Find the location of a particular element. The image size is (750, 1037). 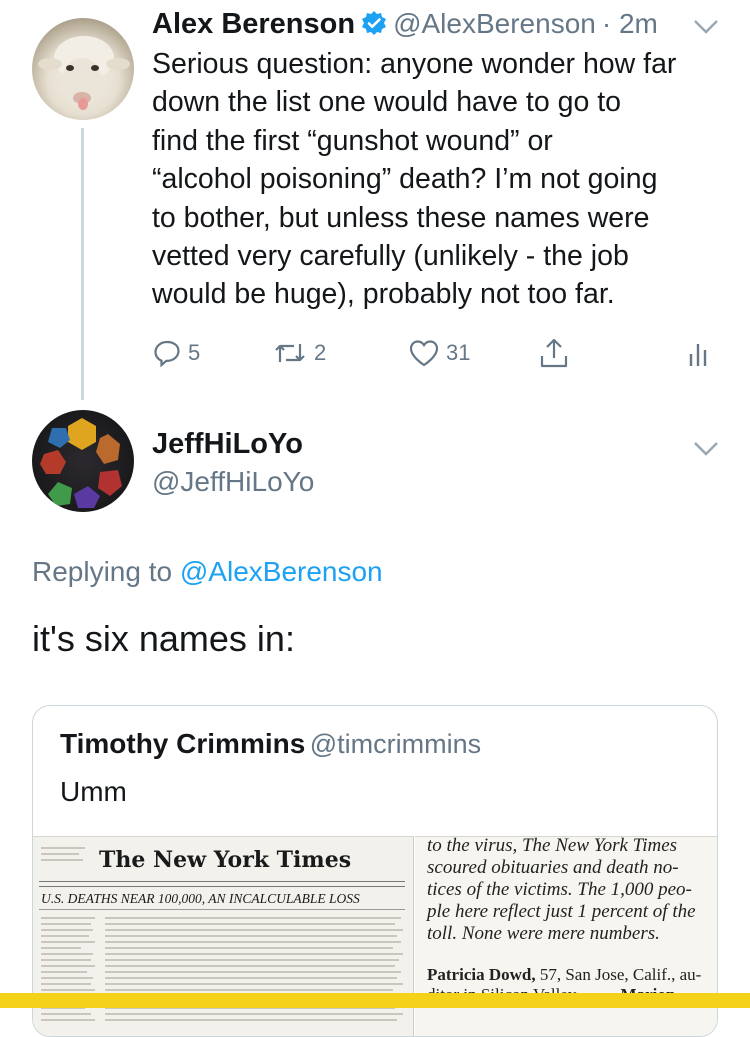

replying-to-label: Replying to is located at coordinates (102, 571).